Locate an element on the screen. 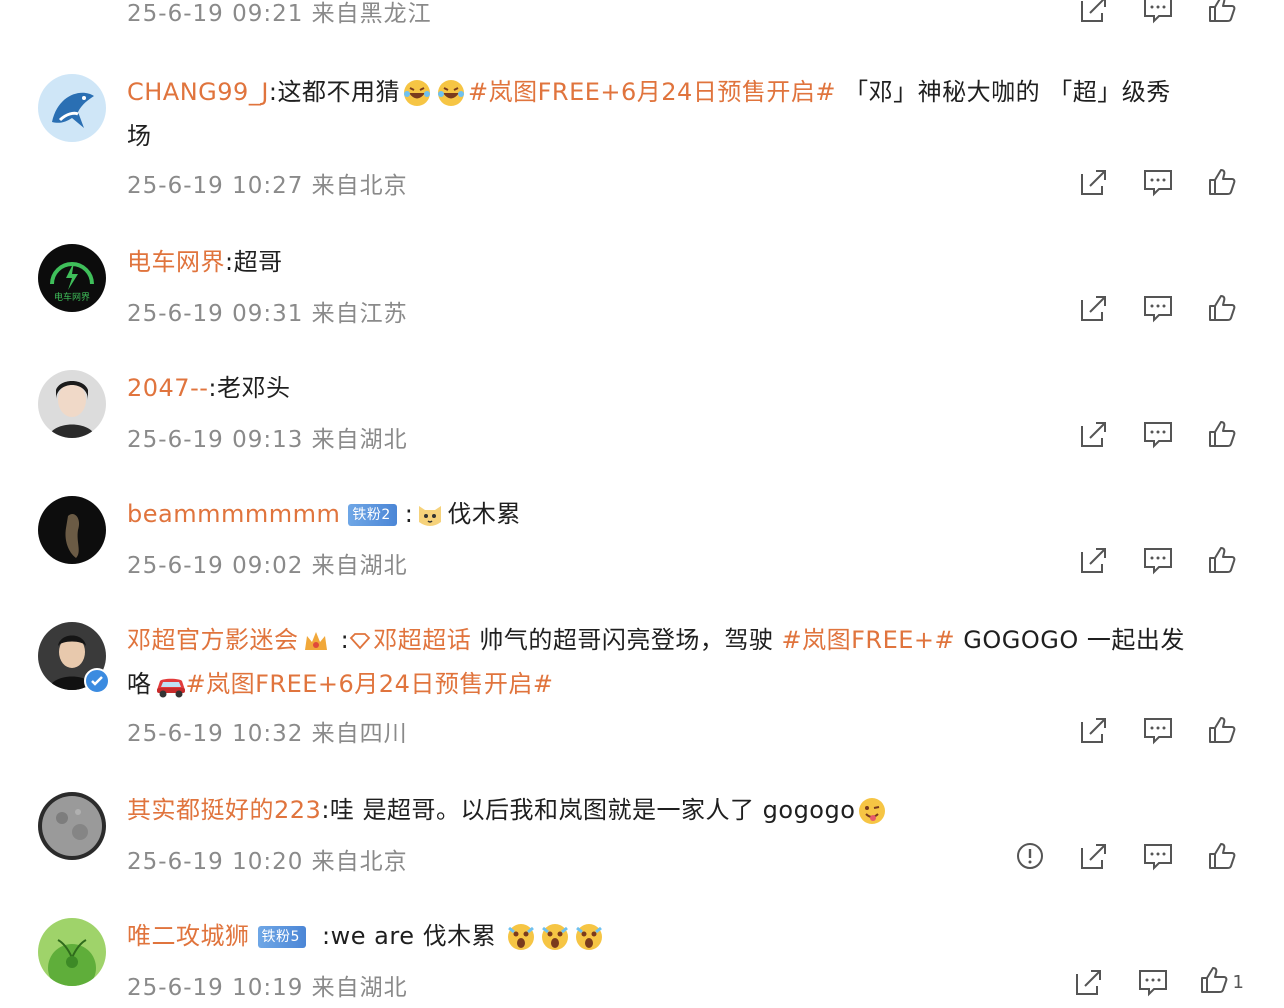 Image resolution: width=1284 pixels, height=1008 pixels. super-topic-link: 邓超超话 is located at coordinates (410, 640).